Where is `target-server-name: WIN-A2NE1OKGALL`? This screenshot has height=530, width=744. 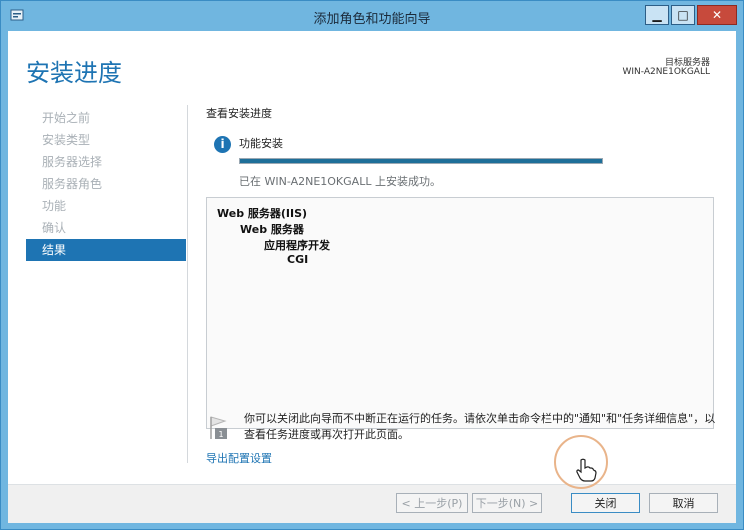 target-server-name: WIN-A2NE1OKGALL is located at coordinates (666, 72).